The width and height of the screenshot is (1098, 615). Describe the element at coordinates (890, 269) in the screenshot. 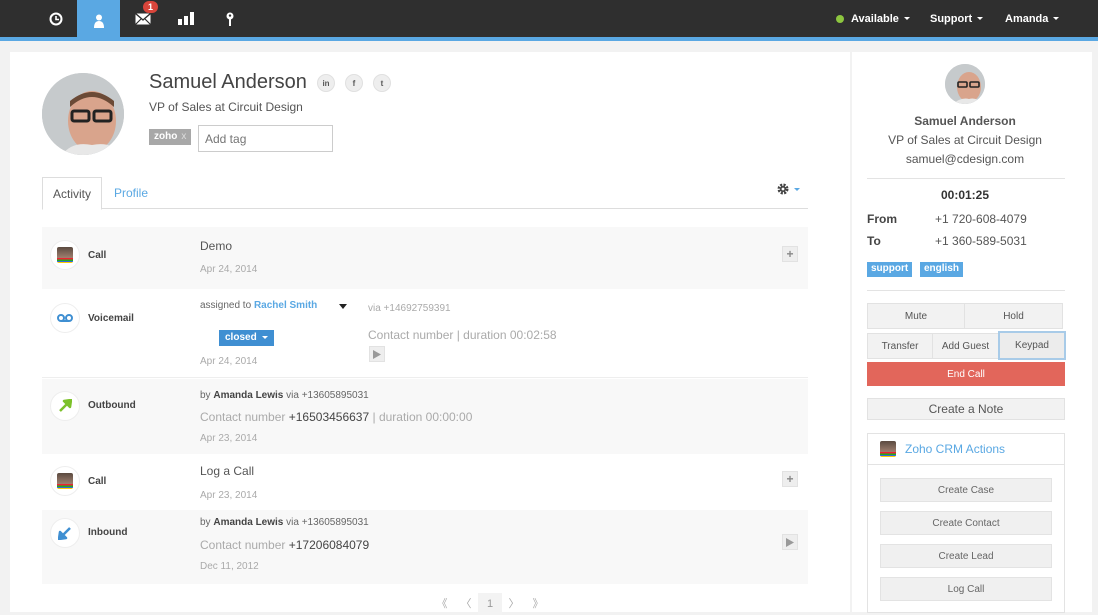

I see `call-tag: support` at that location.